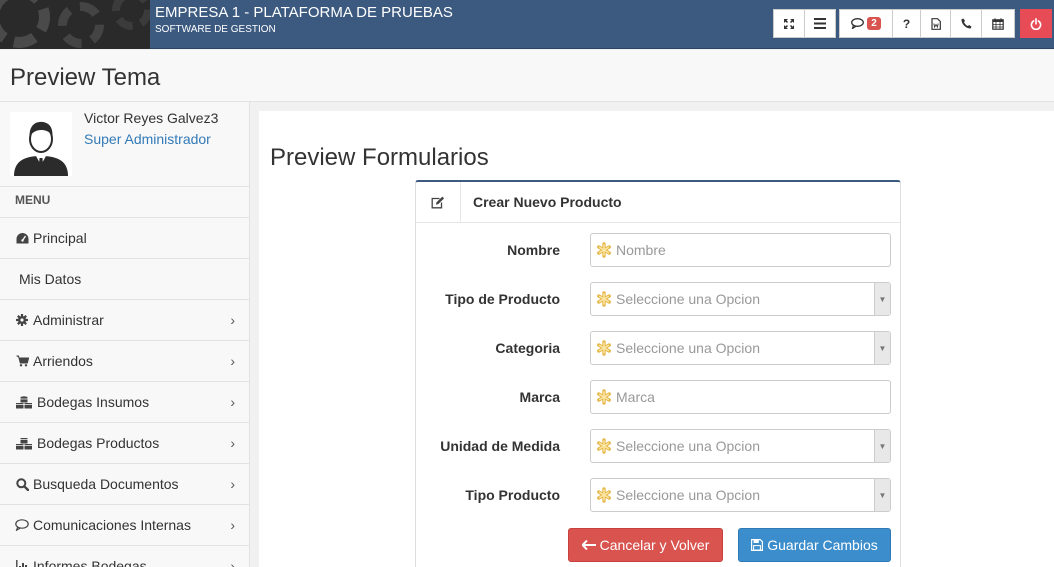 The height and width of the screenshot is (567, 1054). I want to click on save-button: Guardar Cambios, so click(814, 545).